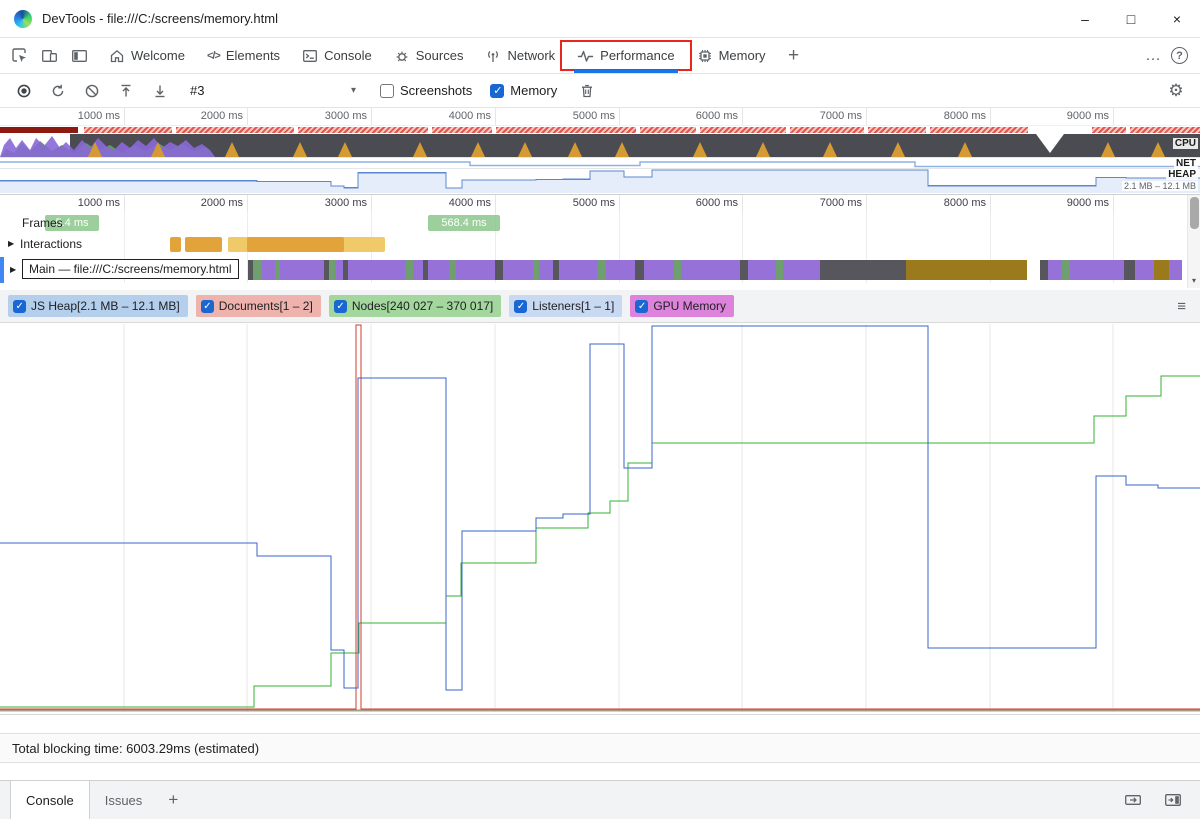  Describe the element at coordinates (24, 91) in the screenshot. I see `record-icon` at that location.